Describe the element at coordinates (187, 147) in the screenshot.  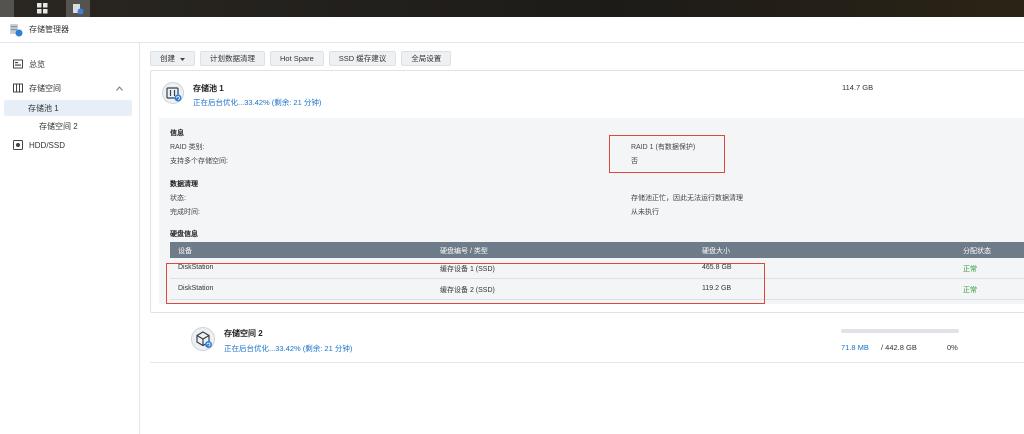
I see `raid-type-label: RAID 类别:` at that location.